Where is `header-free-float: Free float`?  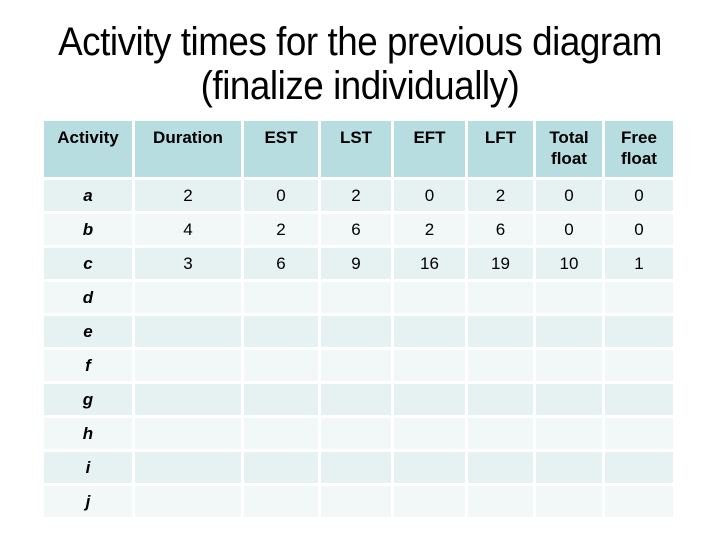
header-free-float: Free float is located at coordinates (639, 149).